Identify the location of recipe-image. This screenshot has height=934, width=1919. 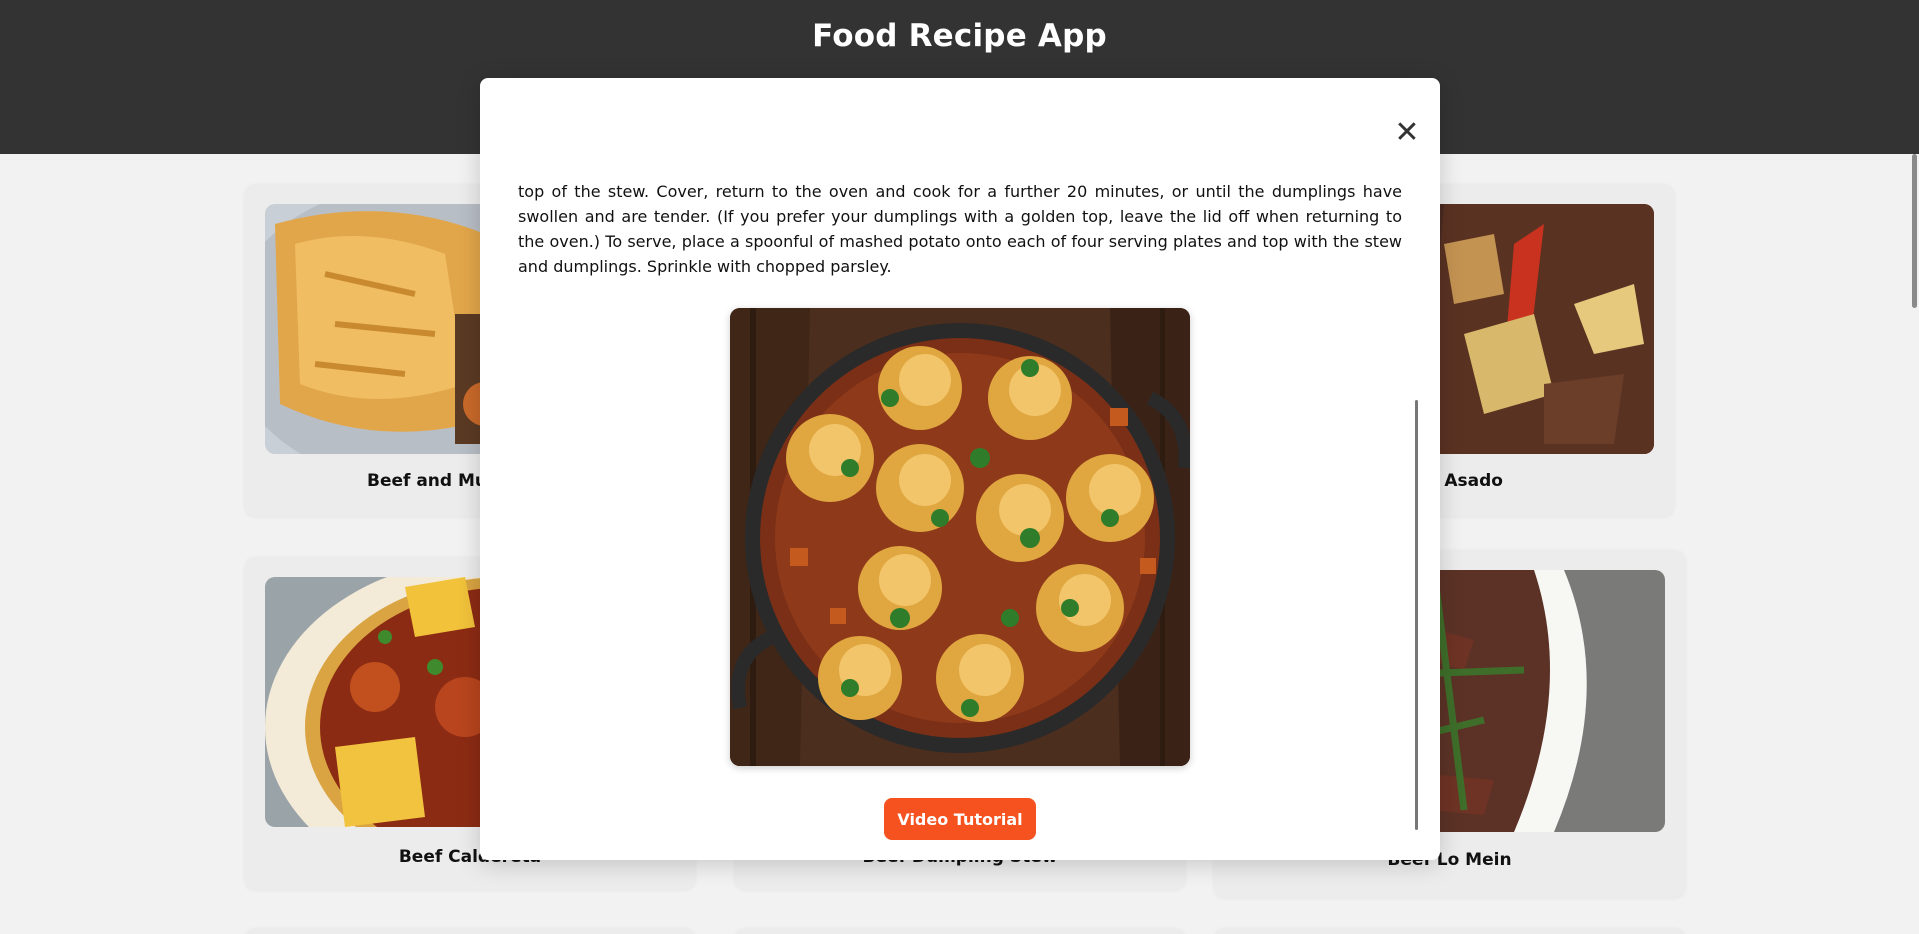
(960, 537).